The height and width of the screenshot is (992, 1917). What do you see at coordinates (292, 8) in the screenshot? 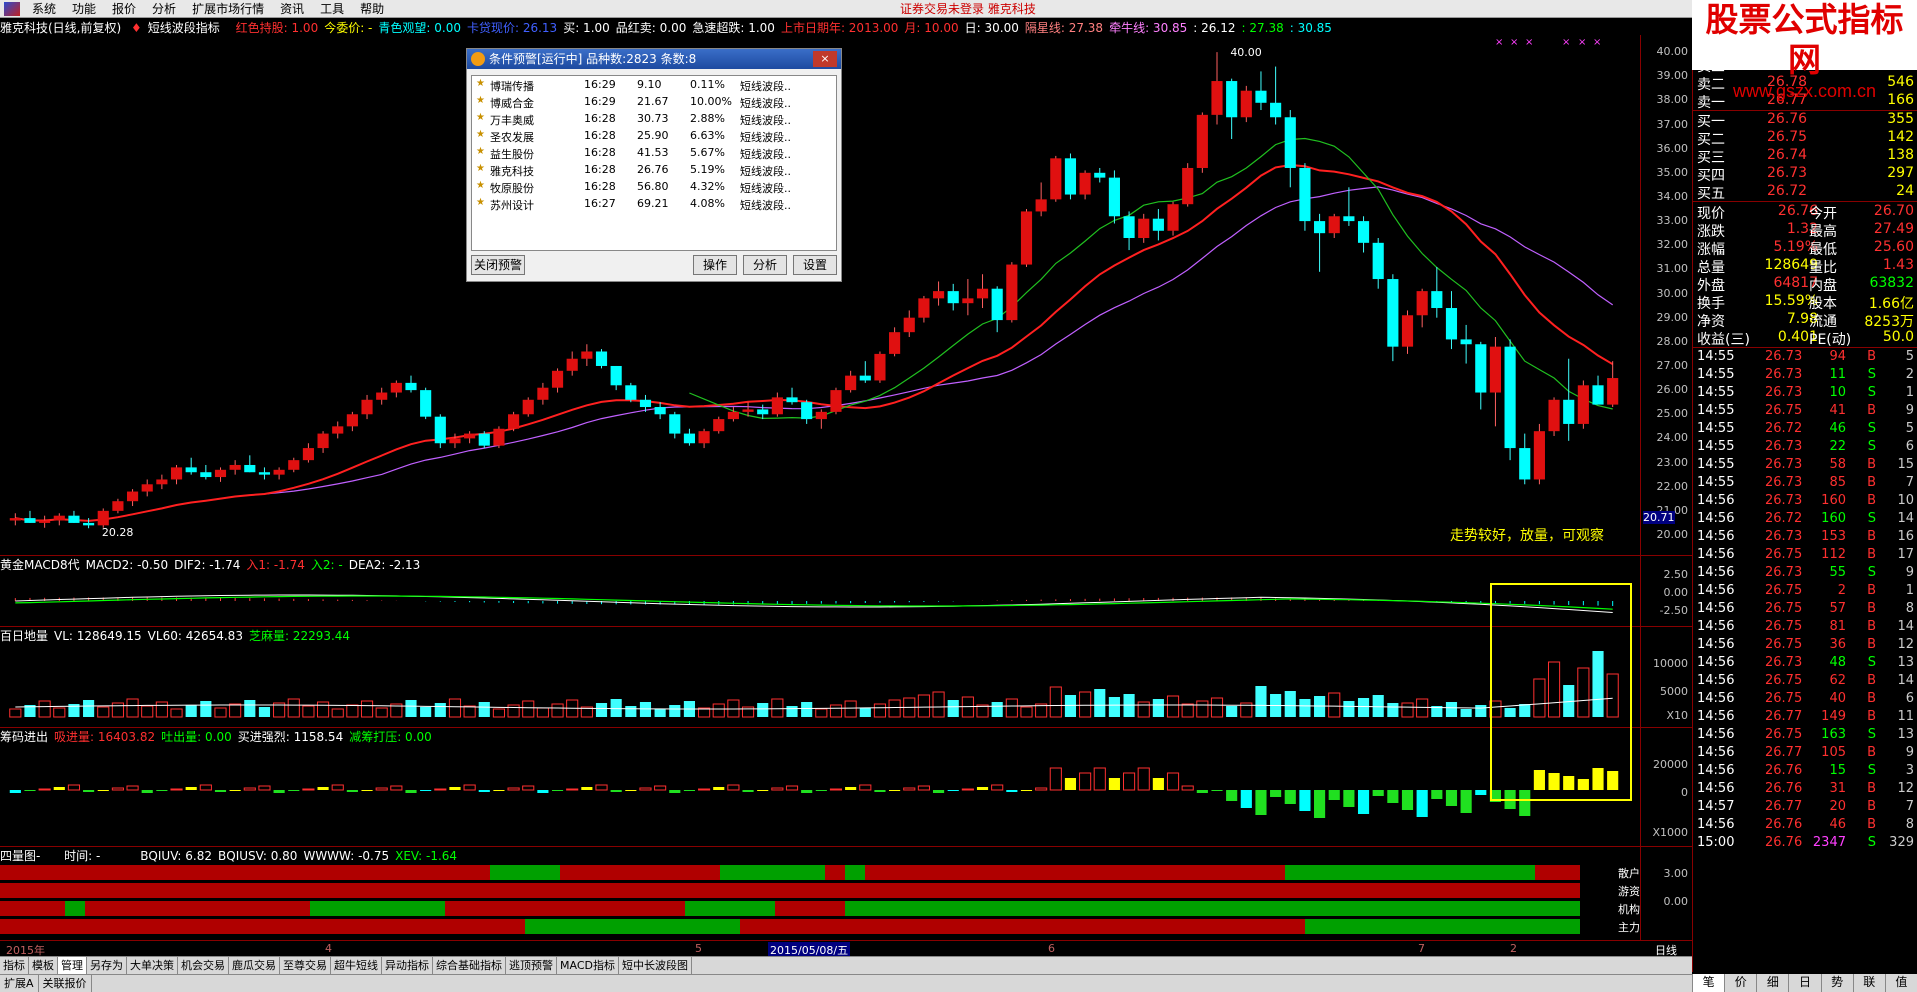
I see `menu-news: 资讯` at bounding box center [292, 8].